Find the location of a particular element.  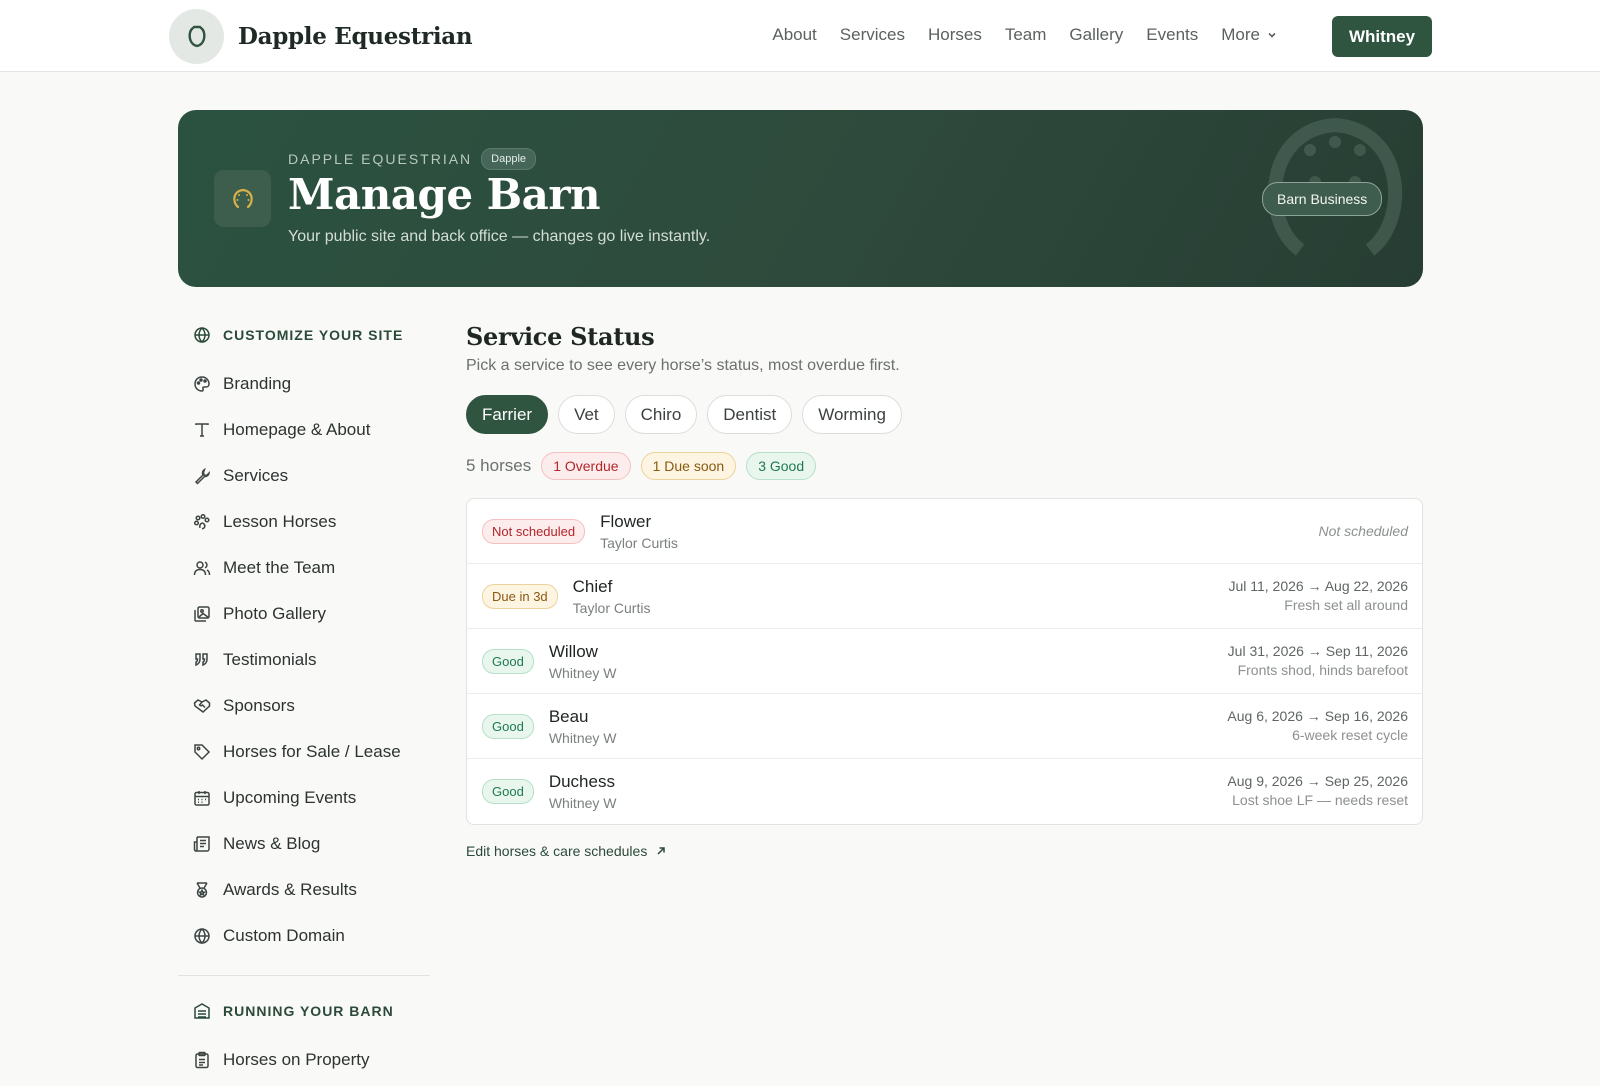

sidebar-item-custom-domain: Custom Domain is located at coordinates (304, 936).